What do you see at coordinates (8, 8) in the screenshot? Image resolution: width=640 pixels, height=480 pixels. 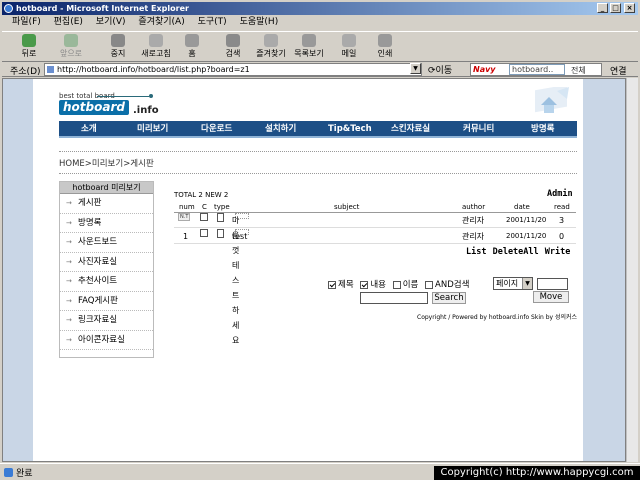 I see `ie-icon` at bounding box center [8, 8].